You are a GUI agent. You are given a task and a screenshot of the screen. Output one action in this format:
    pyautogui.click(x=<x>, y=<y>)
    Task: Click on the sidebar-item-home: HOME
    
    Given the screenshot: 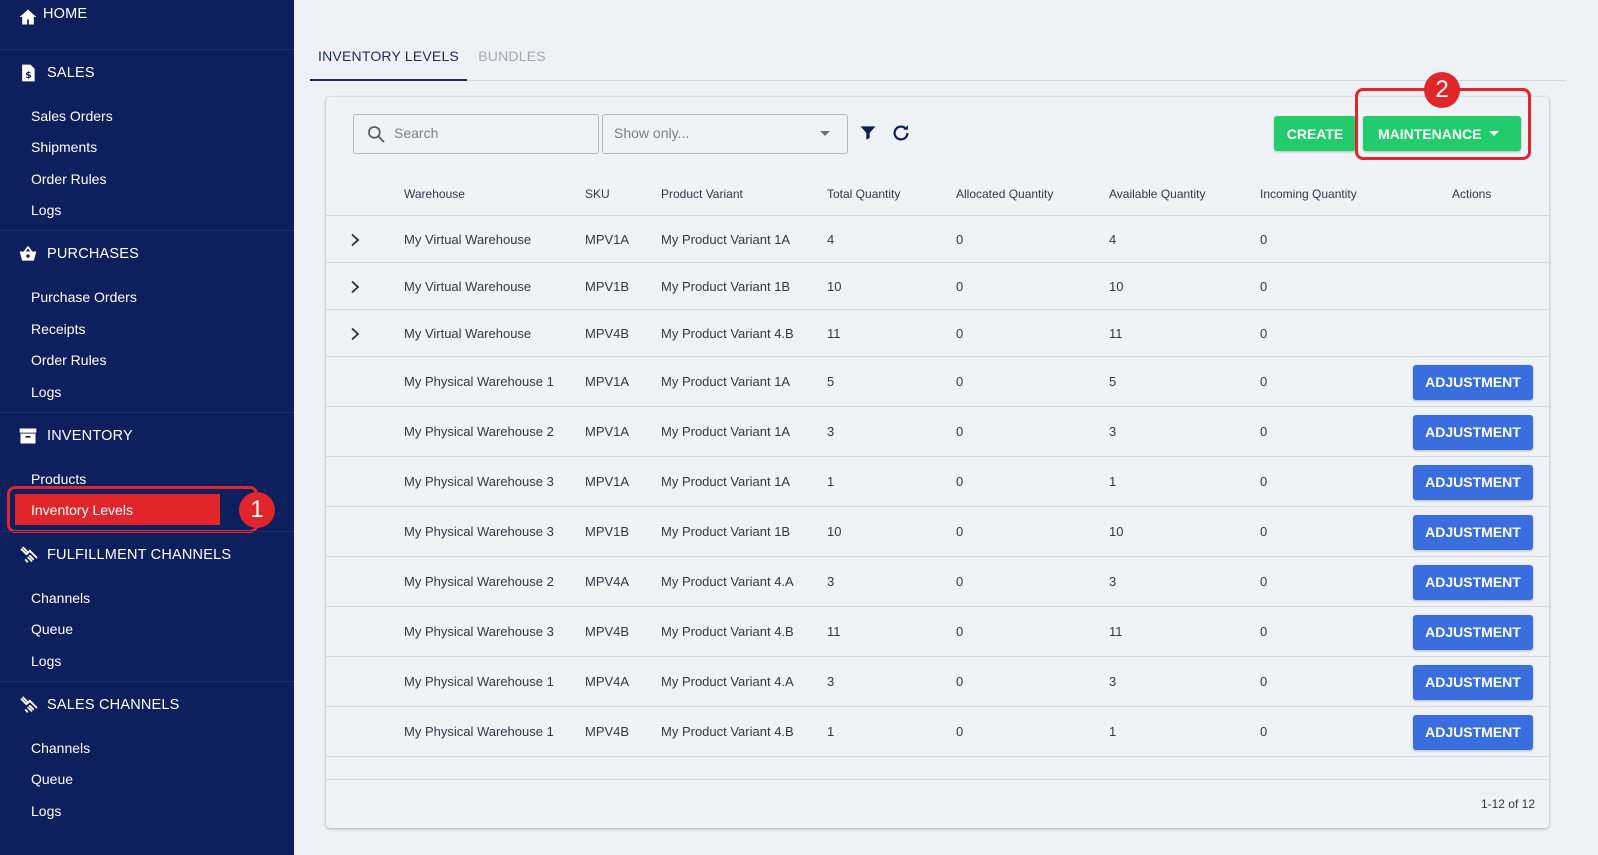 What is the action you would take?
    pyautogui.click(x=147, y=19)
    